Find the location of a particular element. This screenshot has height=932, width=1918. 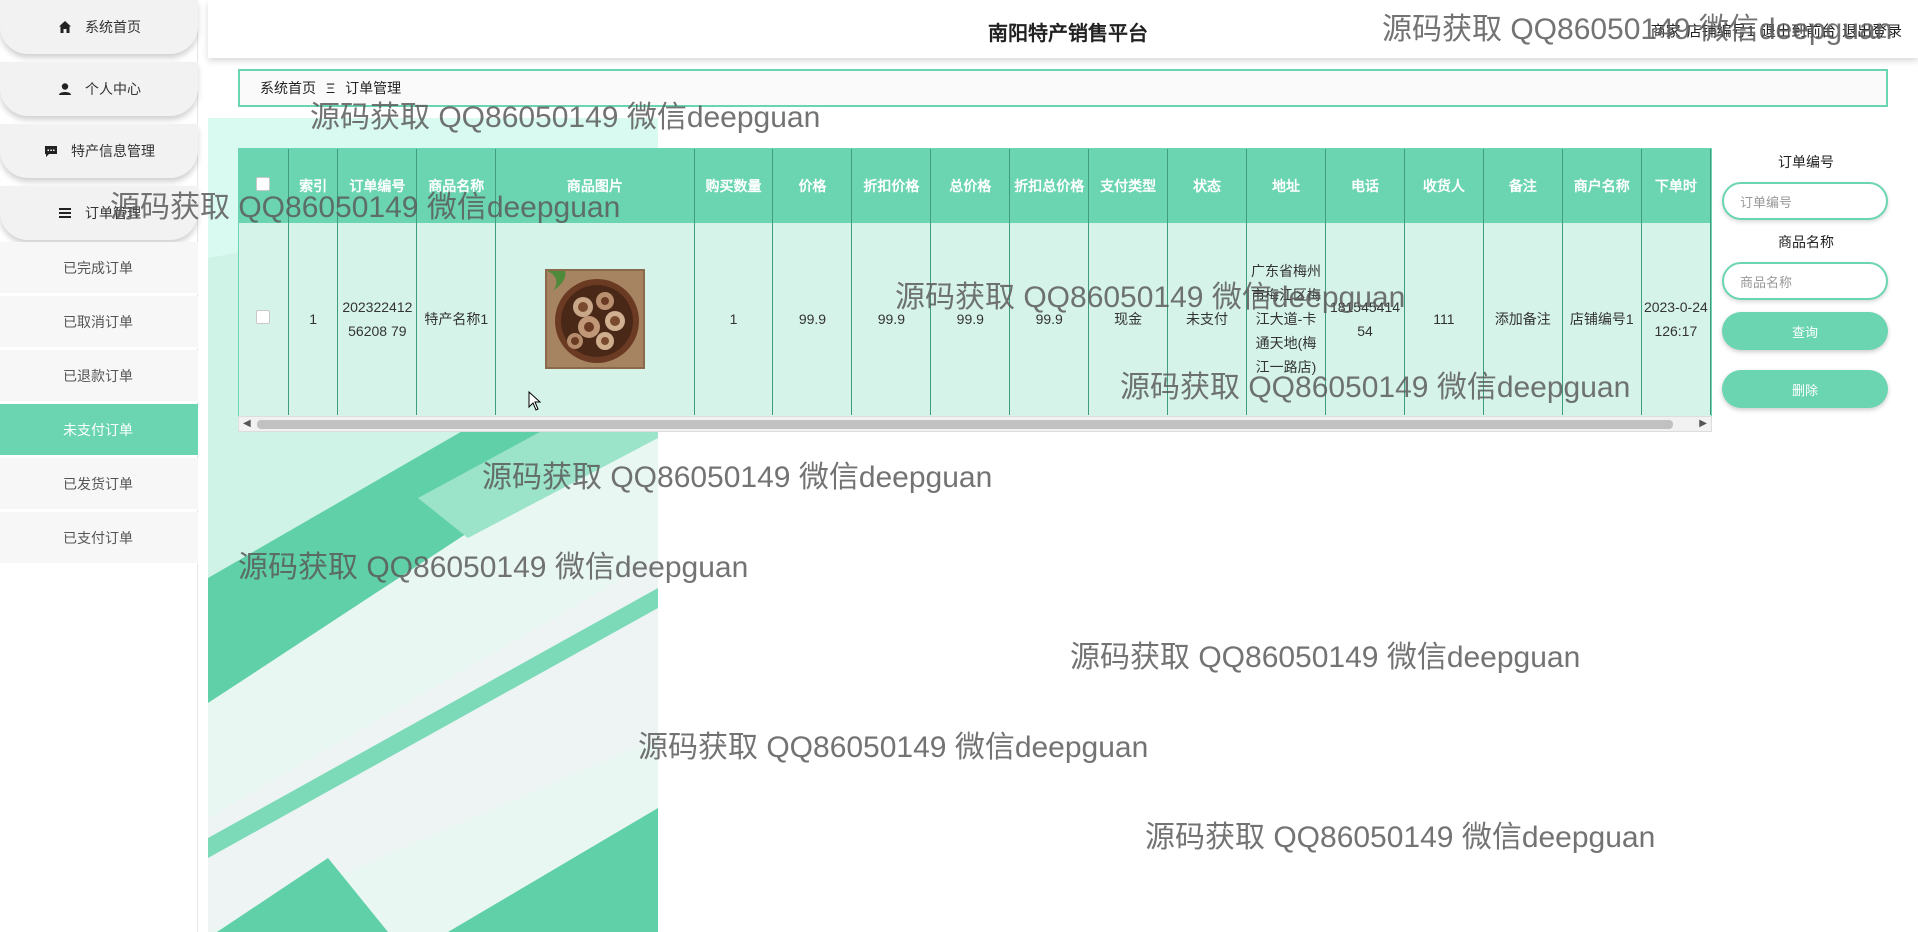

product-name-label: 商品名称 is located at coordinates (1806, 242).